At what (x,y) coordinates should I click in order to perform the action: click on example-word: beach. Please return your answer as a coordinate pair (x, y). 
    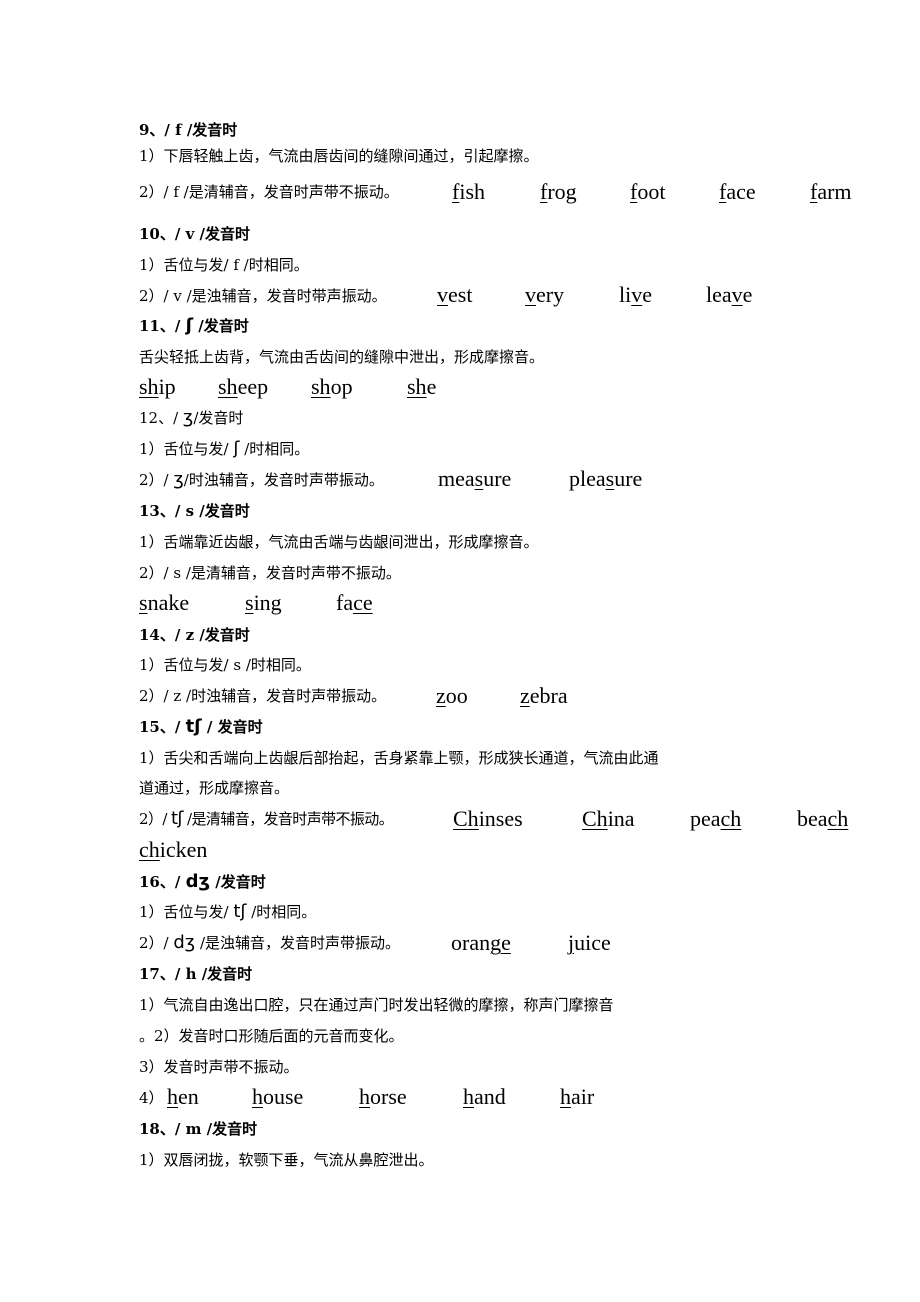
    Looking at the image, I should click on (822, 819).